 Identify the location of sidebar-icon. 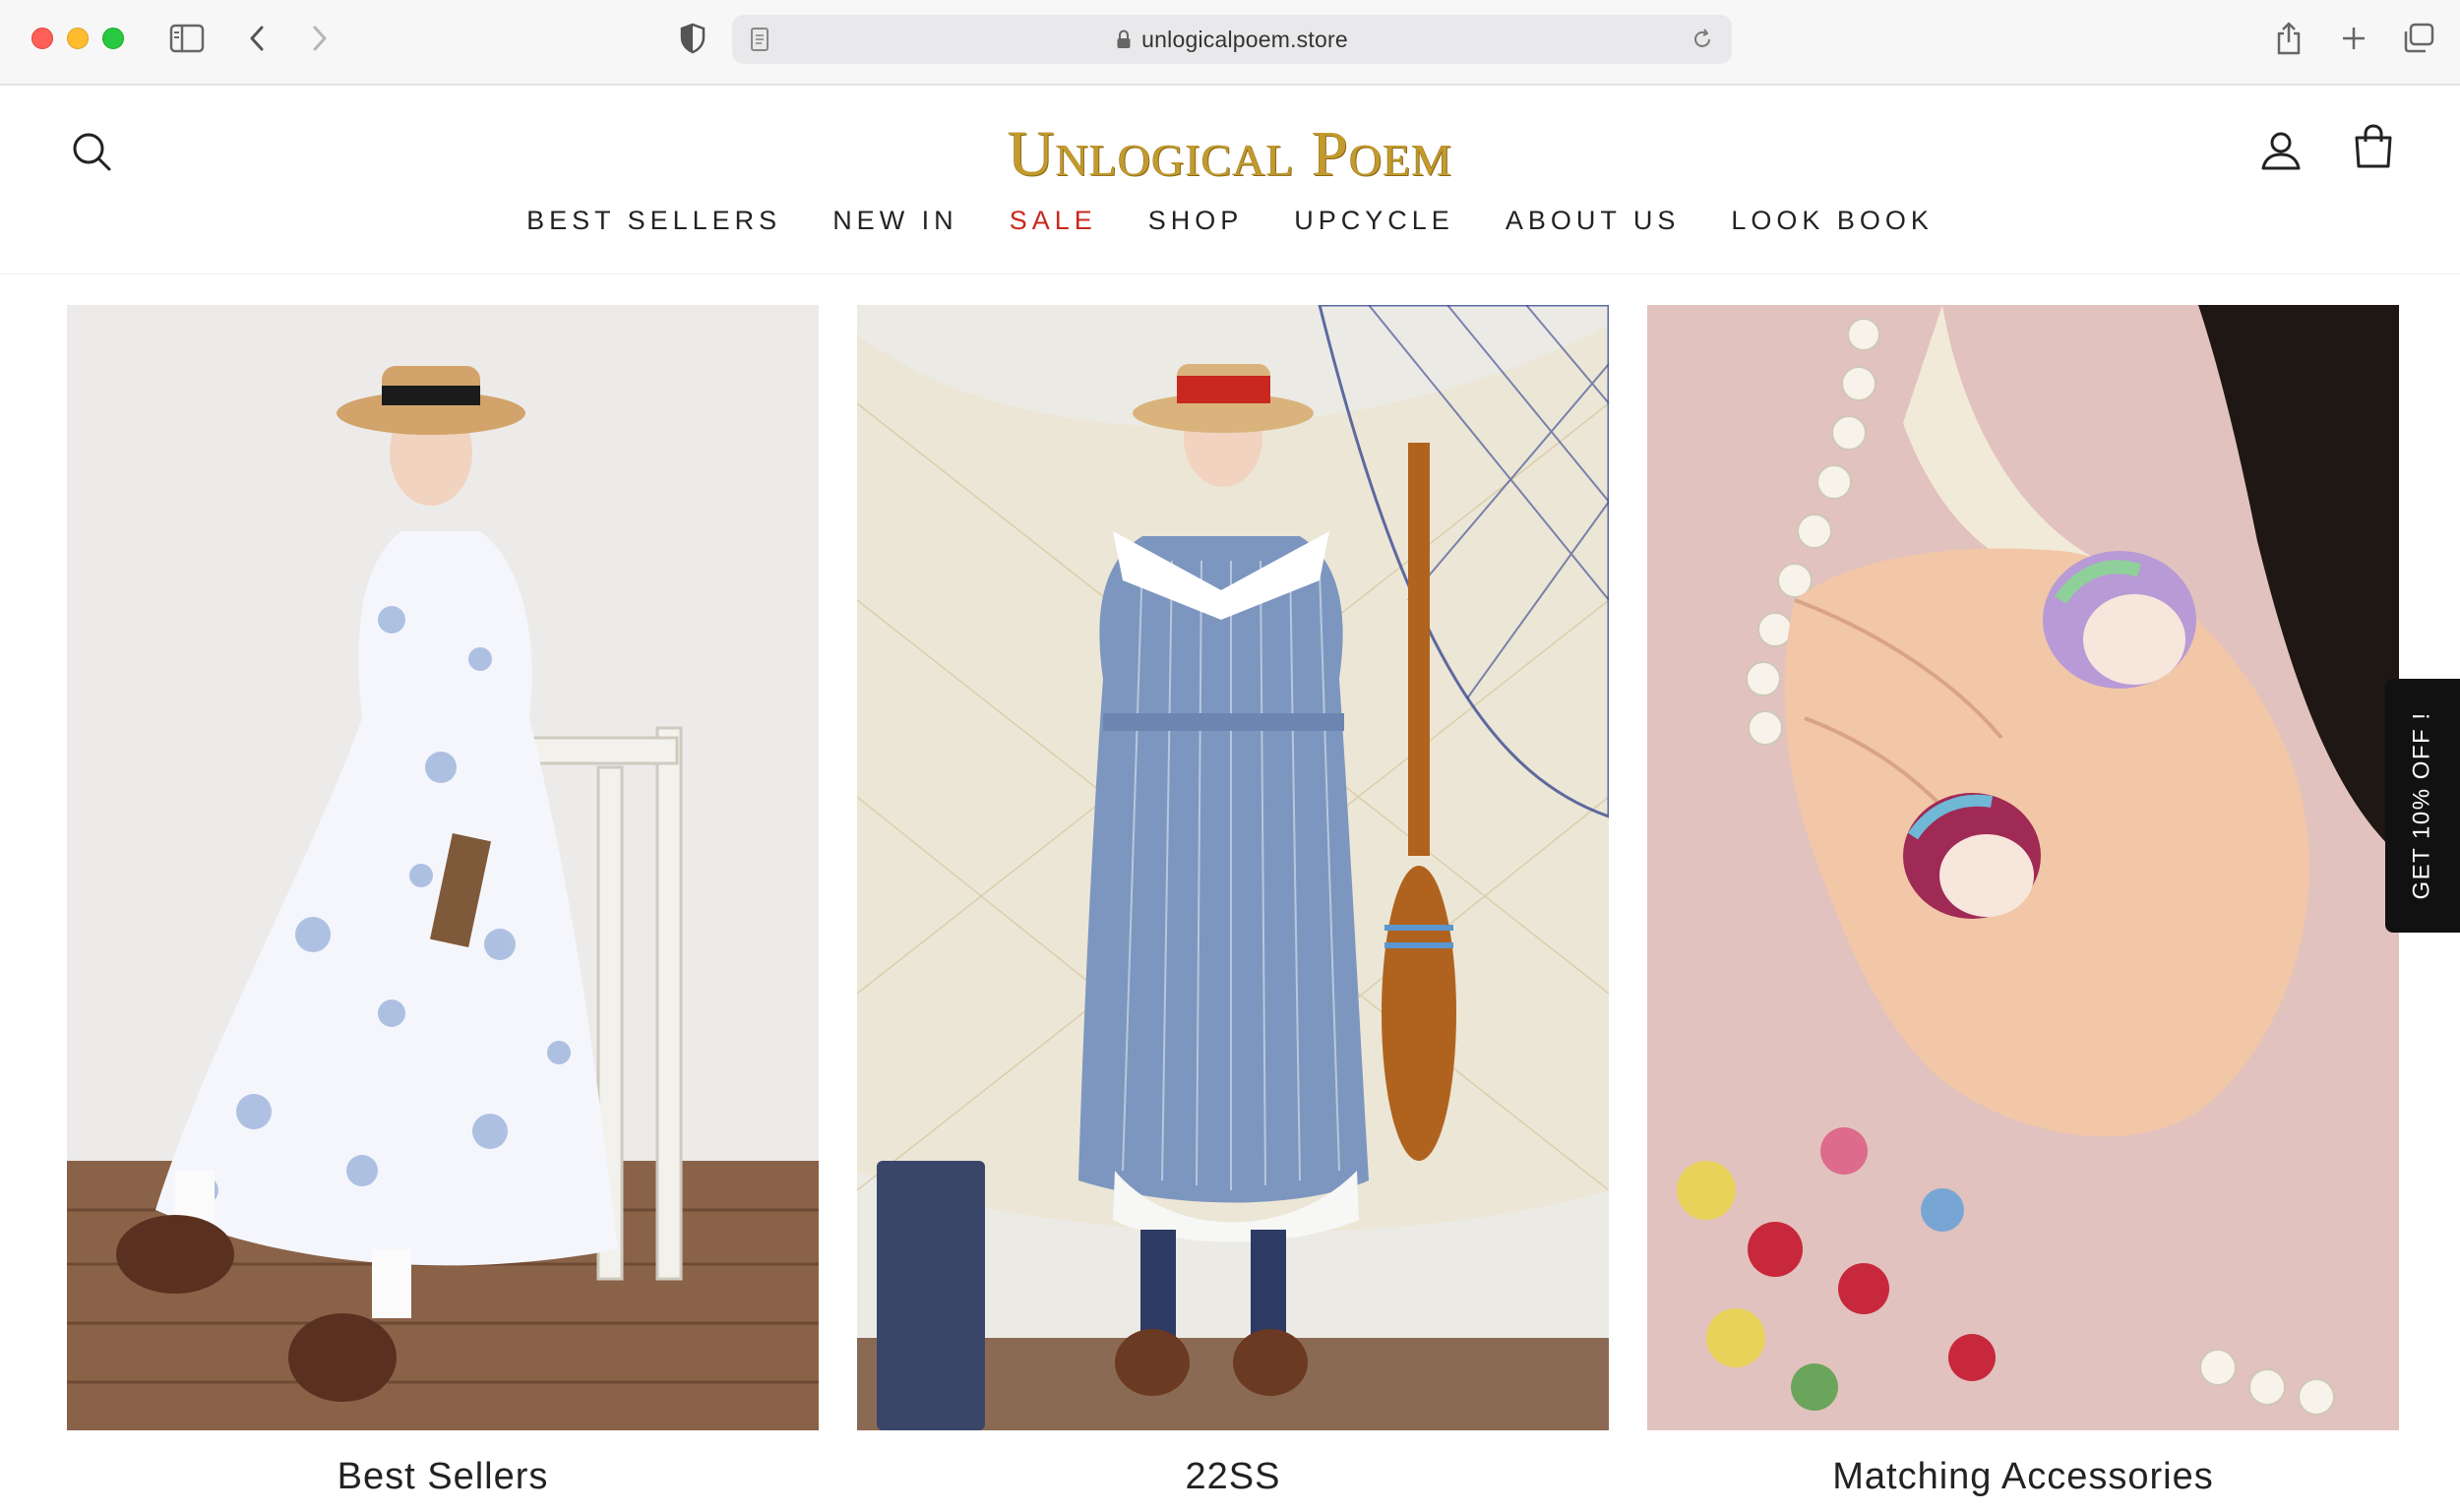
(187, 39).